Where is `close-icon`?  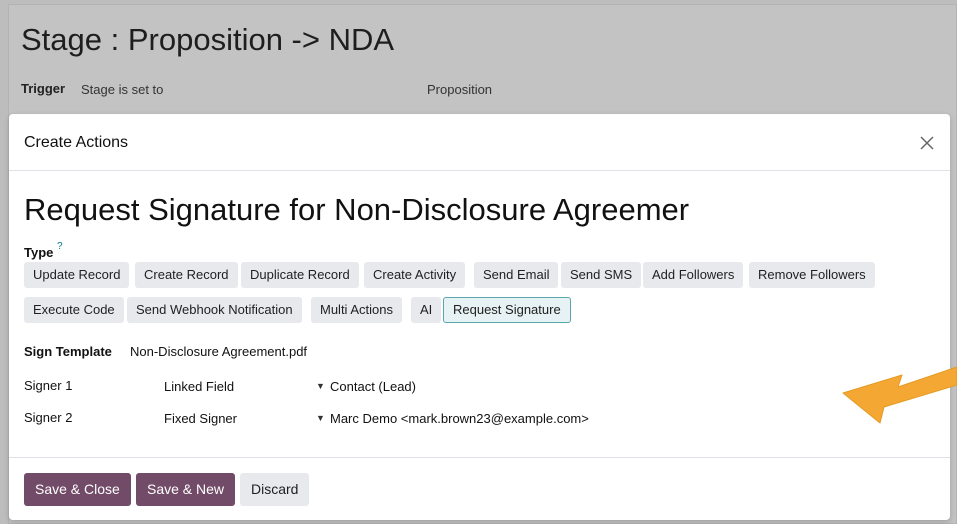
close-icon is located at coordinates (927, 143).